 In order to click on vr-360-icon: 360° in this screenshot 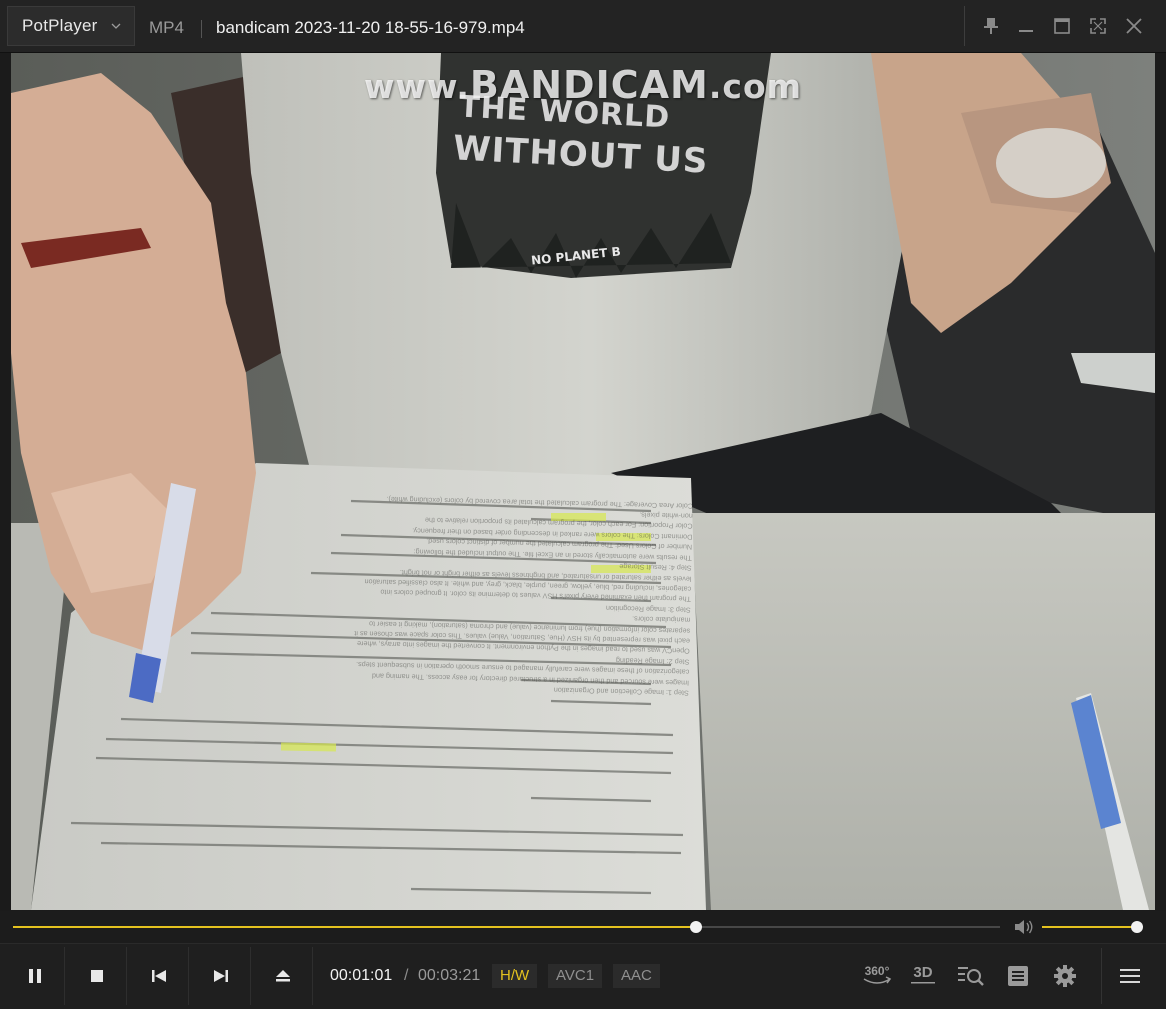, I will do `click(877, 974)`.